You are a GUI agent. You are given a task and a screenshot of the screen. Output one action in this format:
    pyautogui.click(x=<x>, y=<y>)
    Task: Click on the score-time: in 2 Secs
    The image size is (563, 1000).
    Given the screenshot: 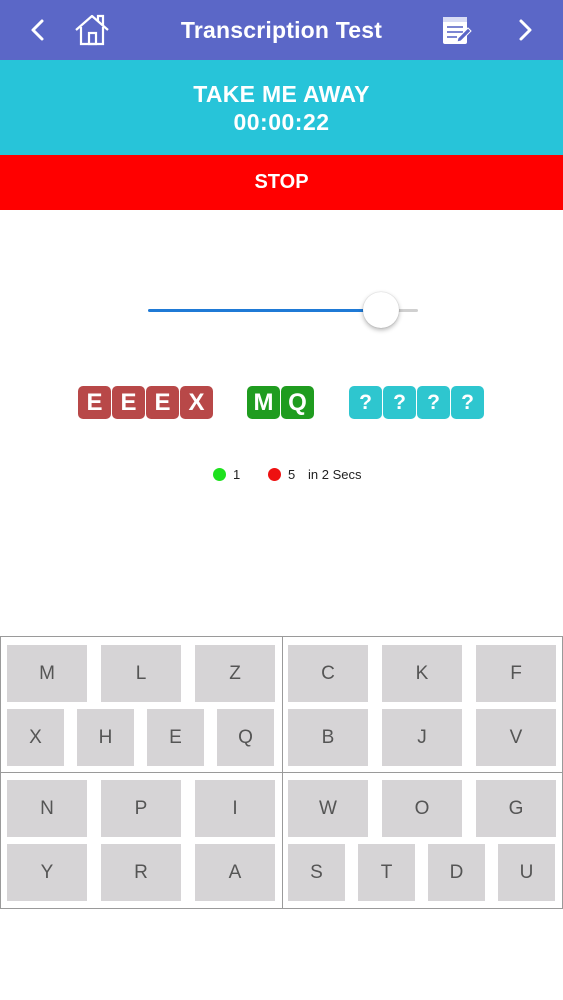 What is the action you would take?
    pyautogui.click(x=335, y=474)
    